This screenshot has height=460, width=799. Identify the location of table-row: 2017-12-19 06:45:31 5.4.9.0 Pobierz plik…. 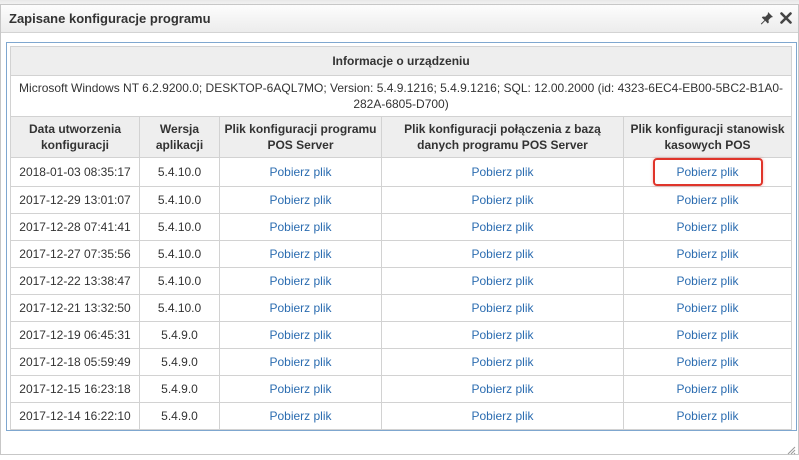
(401, 335).